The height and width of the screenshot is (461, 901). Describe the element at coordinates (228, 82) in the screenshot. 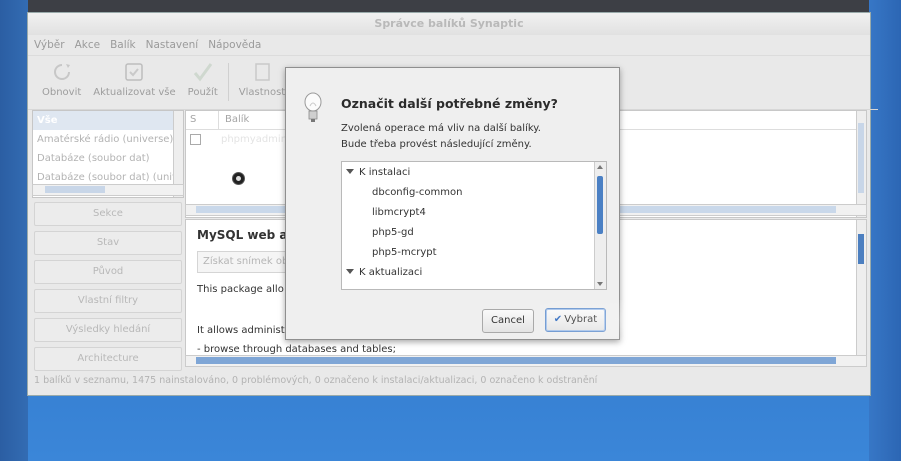

I see `toolbar-separator` at that location.